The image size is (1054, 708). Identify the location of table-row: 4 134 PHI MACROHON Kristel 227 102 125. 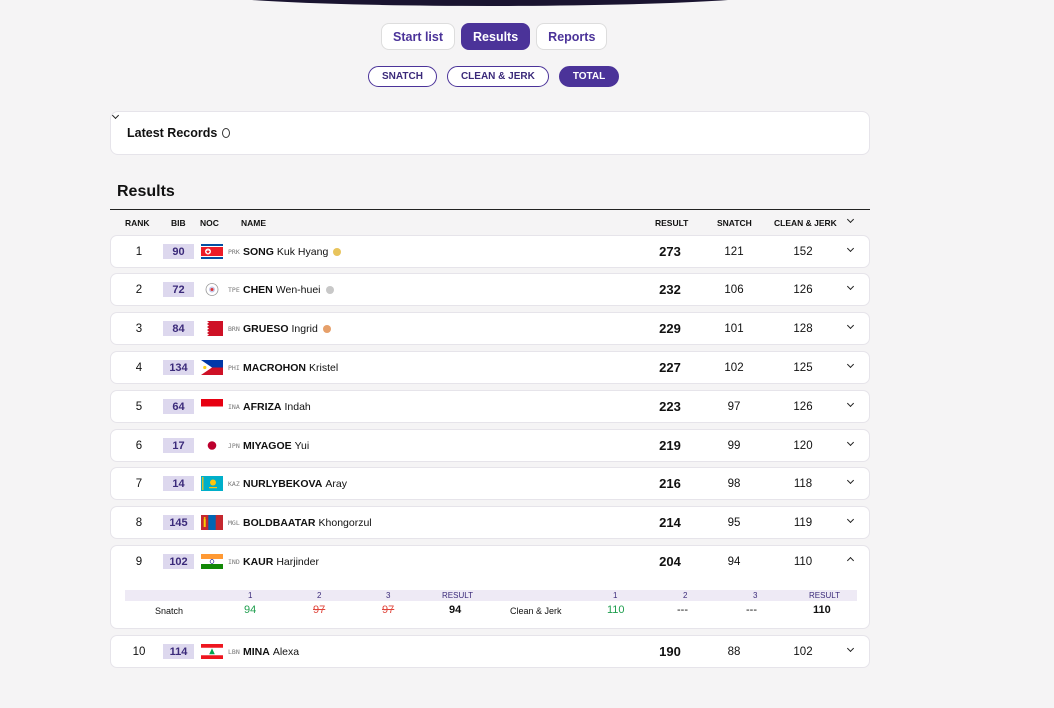
(490, 367).